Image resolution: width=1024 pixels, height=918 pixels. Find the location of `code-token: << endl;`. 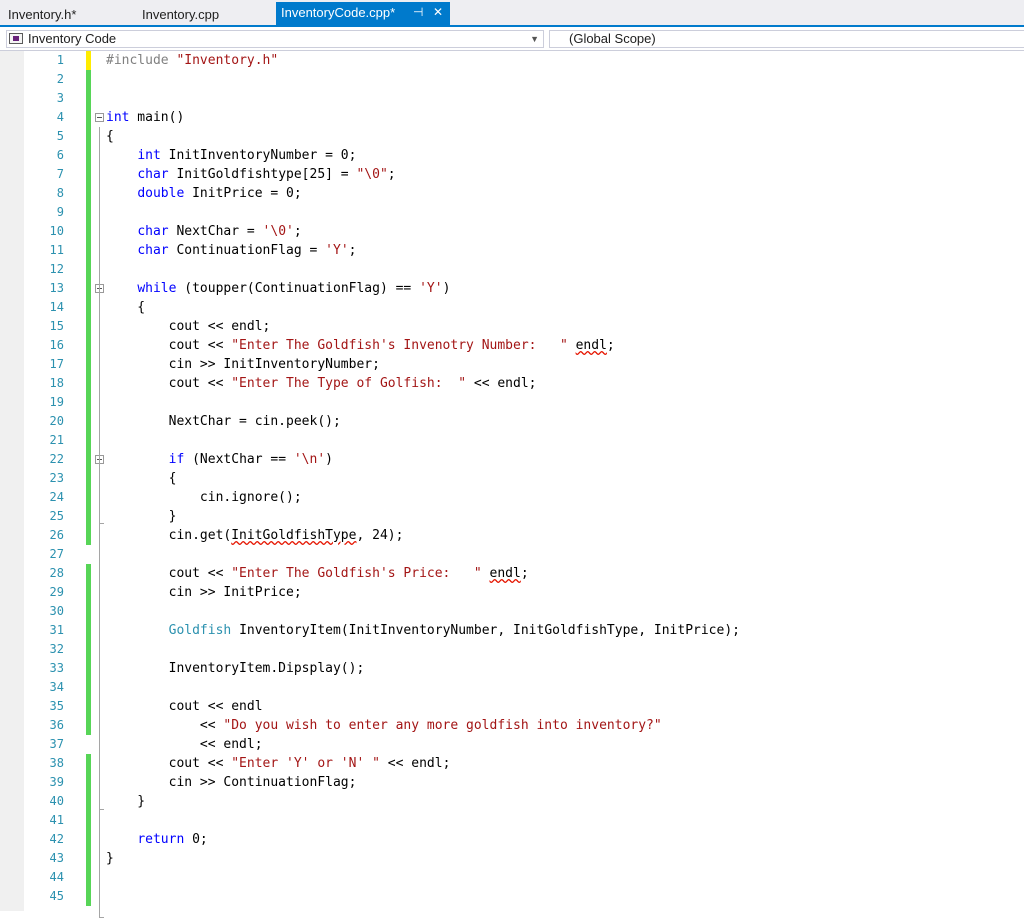

code-token: << endl; is located at coordinates (184, 744).